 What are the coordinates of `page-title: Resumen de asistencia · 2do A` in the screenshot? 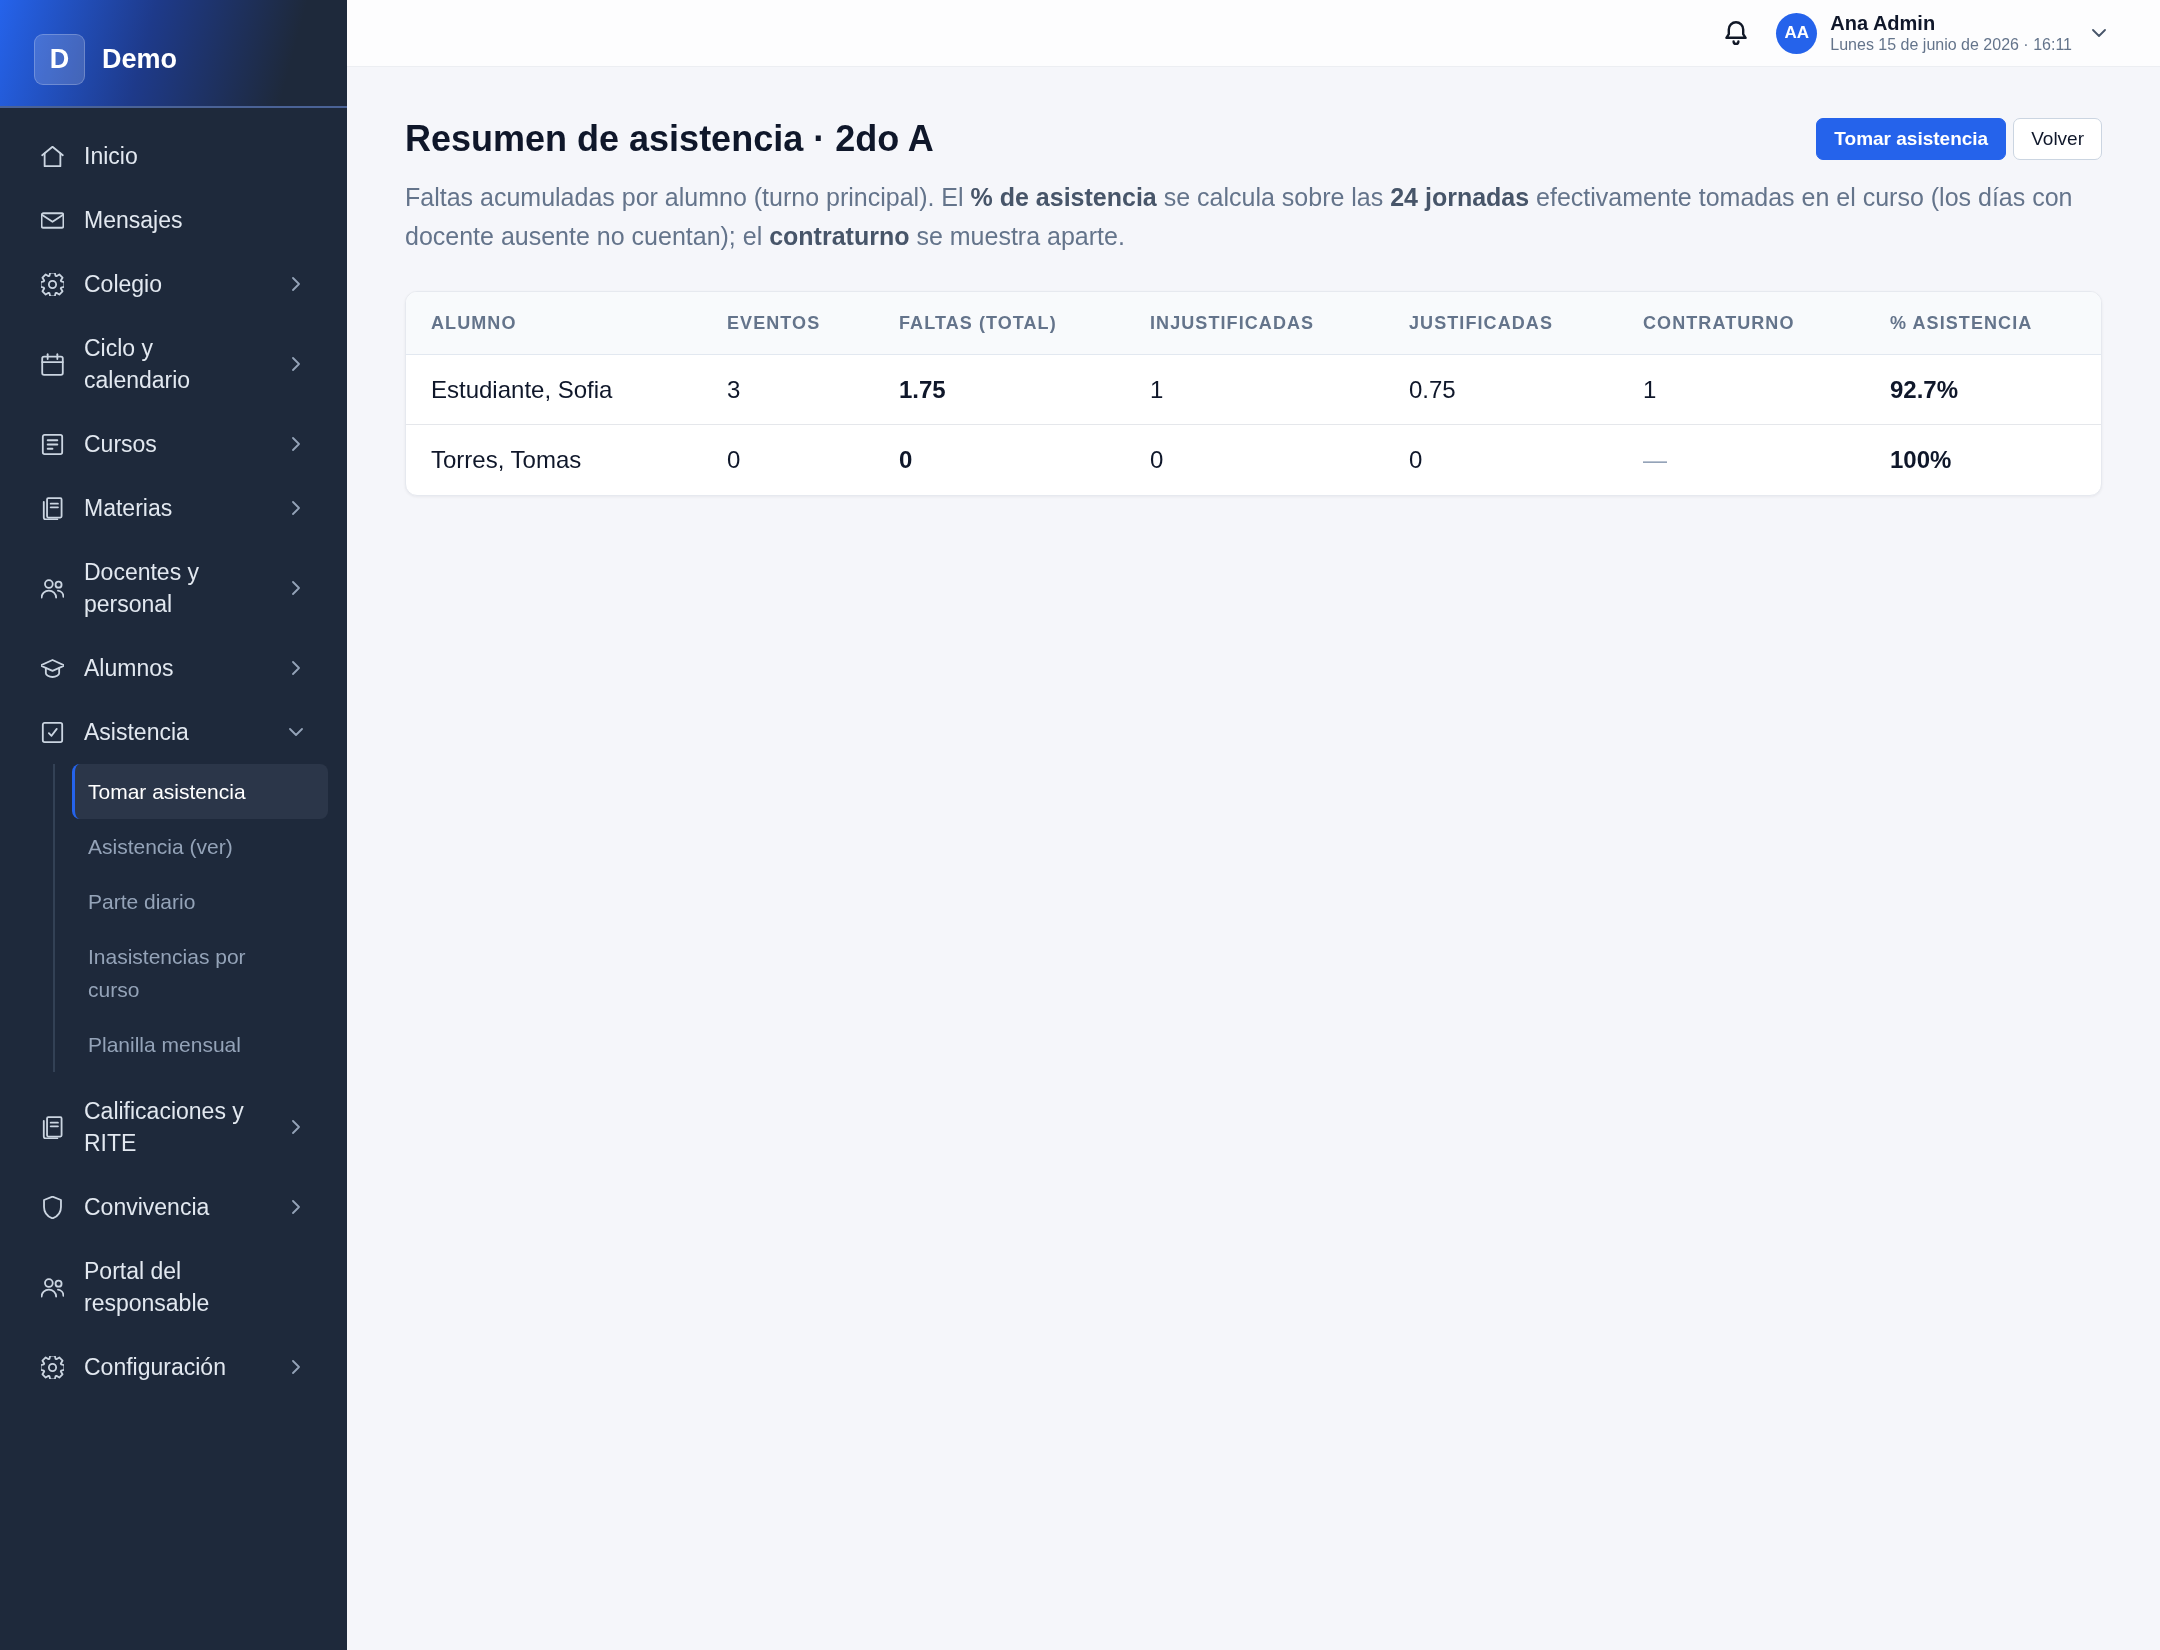 It's located at (669, 139).